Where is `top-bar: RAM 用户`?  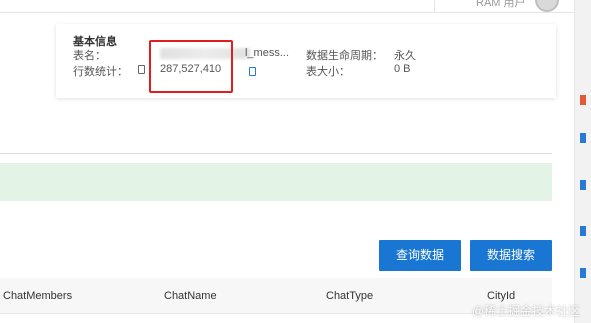 top-bar: RAM 用户 is located at coordinates (287, 6).